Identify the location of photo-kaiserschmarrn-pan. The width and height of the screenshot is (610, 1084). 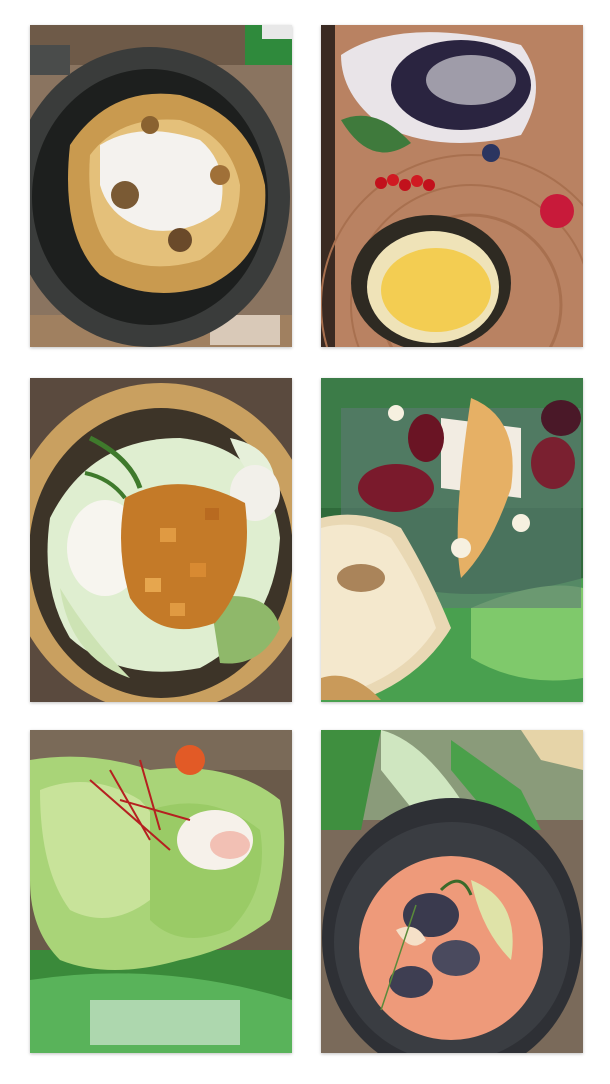
(161, 186).